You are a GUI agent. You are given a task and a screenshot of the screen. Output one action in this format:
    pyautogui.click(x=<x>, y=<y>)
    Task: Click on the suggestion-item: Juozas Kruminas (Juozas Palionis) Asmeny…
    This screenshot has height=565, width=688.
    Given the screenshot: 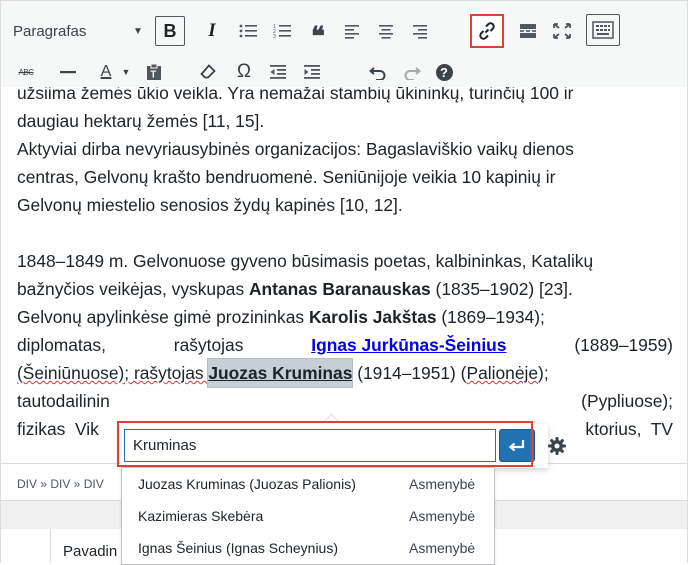 What is the action you would take?
    pyautogui.click(x=308, y=484)
    